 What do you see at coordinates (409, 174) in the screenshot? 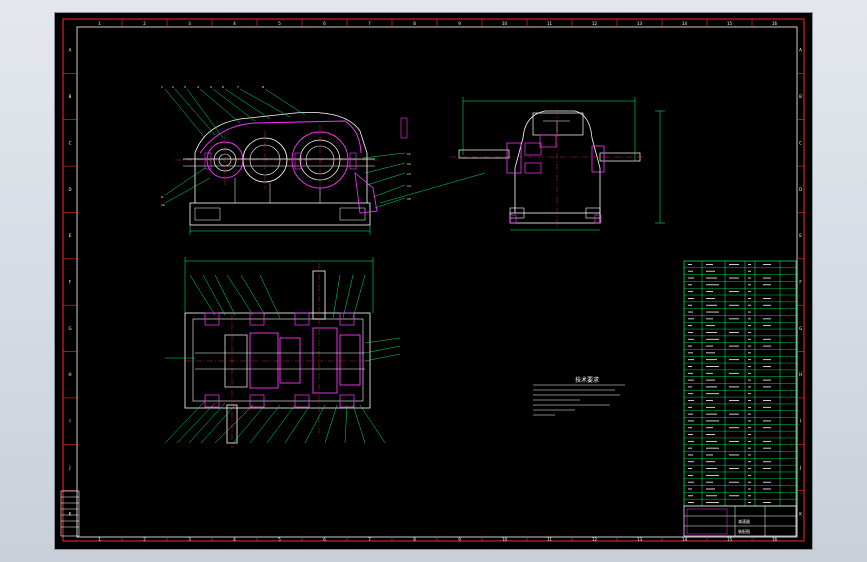
I see `svg-text: 13` at bounding box center [409, 174].